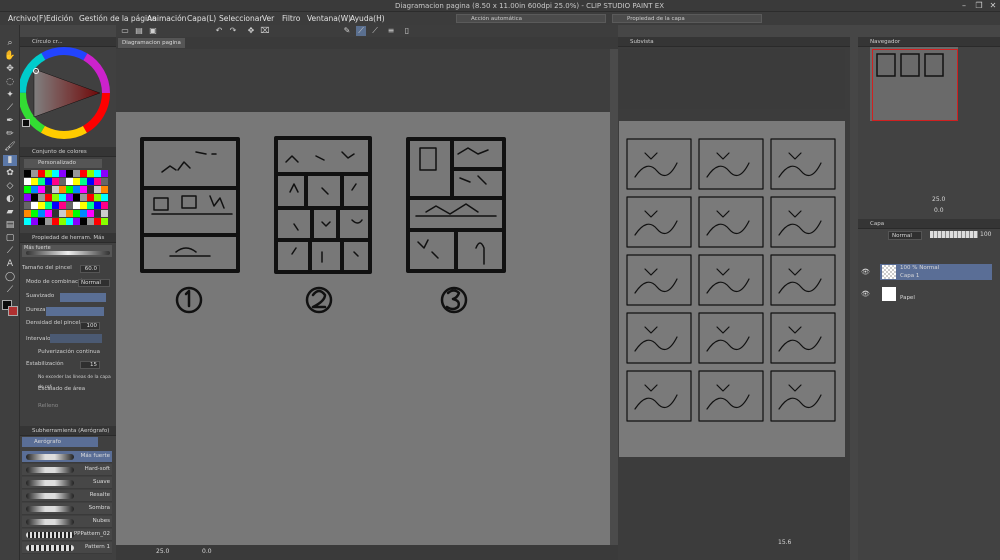 The image size is (1000, 560). What do you see at coordinates (938, 199) in the screenshot?
I see `navigator-zoom: 25.0` at bounding box center [938, 199].